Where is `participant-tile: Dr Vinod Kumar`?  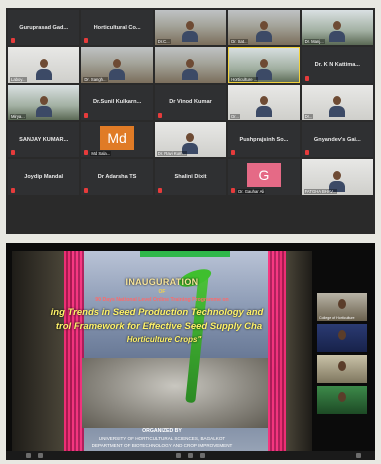 participant-tile: Dr Vinod Kumar is located at coordinates (190, 102).